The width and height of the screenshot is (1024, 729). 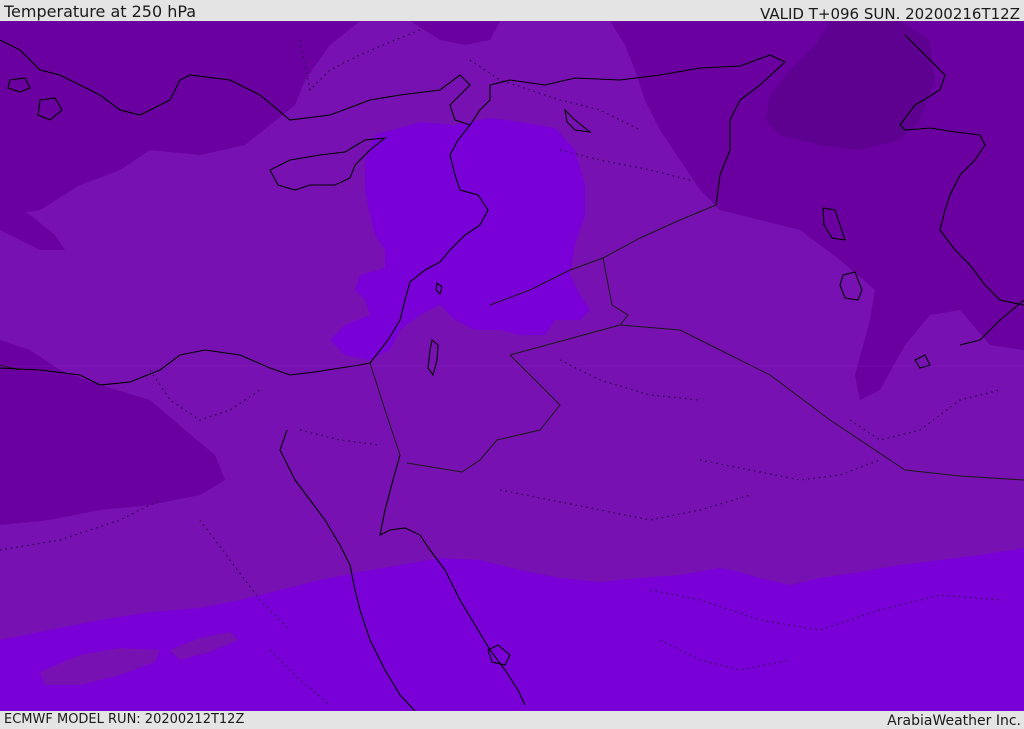 What do you see at coordinates (124, 719) in the screenshot?
I see `model-run-label: ECMWF MODEL RUN: 20200212T12Z` at bounding box center [124, 719].